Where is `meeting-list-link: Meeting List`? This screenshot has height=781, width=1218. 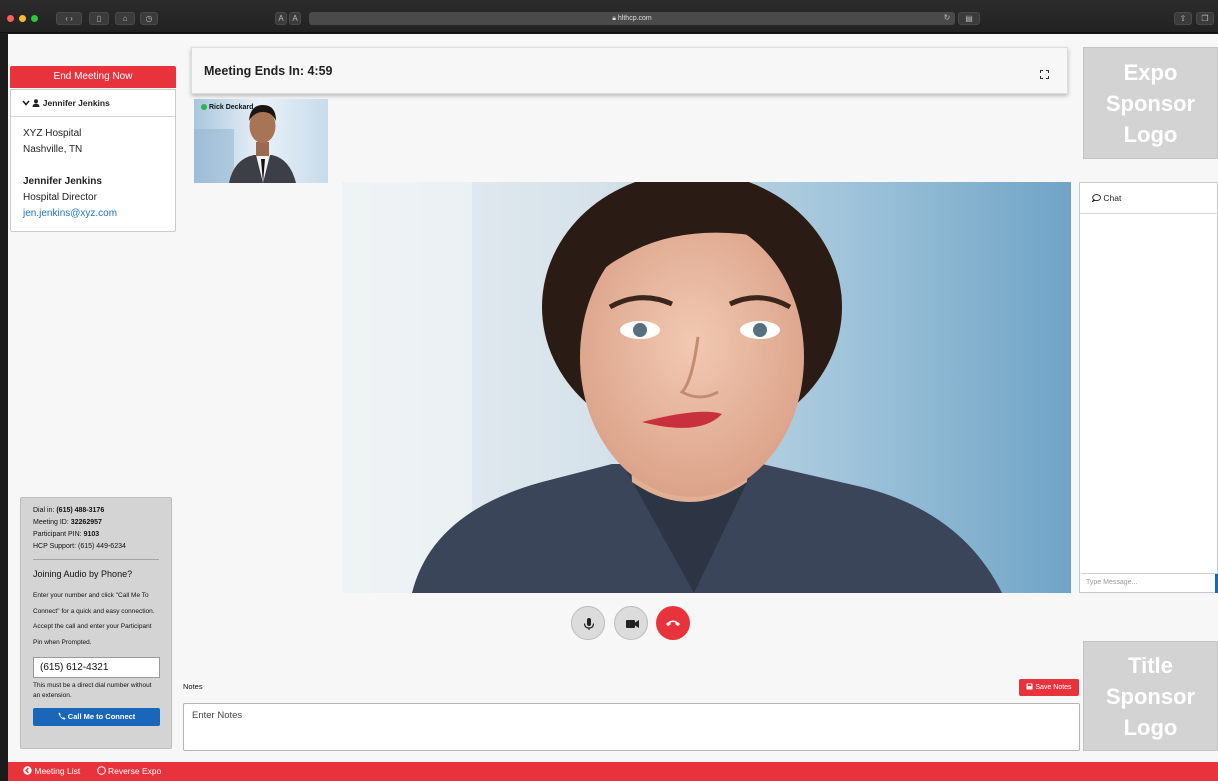
meeting-list-link: Meeting List is located at coordinates (56, 771).